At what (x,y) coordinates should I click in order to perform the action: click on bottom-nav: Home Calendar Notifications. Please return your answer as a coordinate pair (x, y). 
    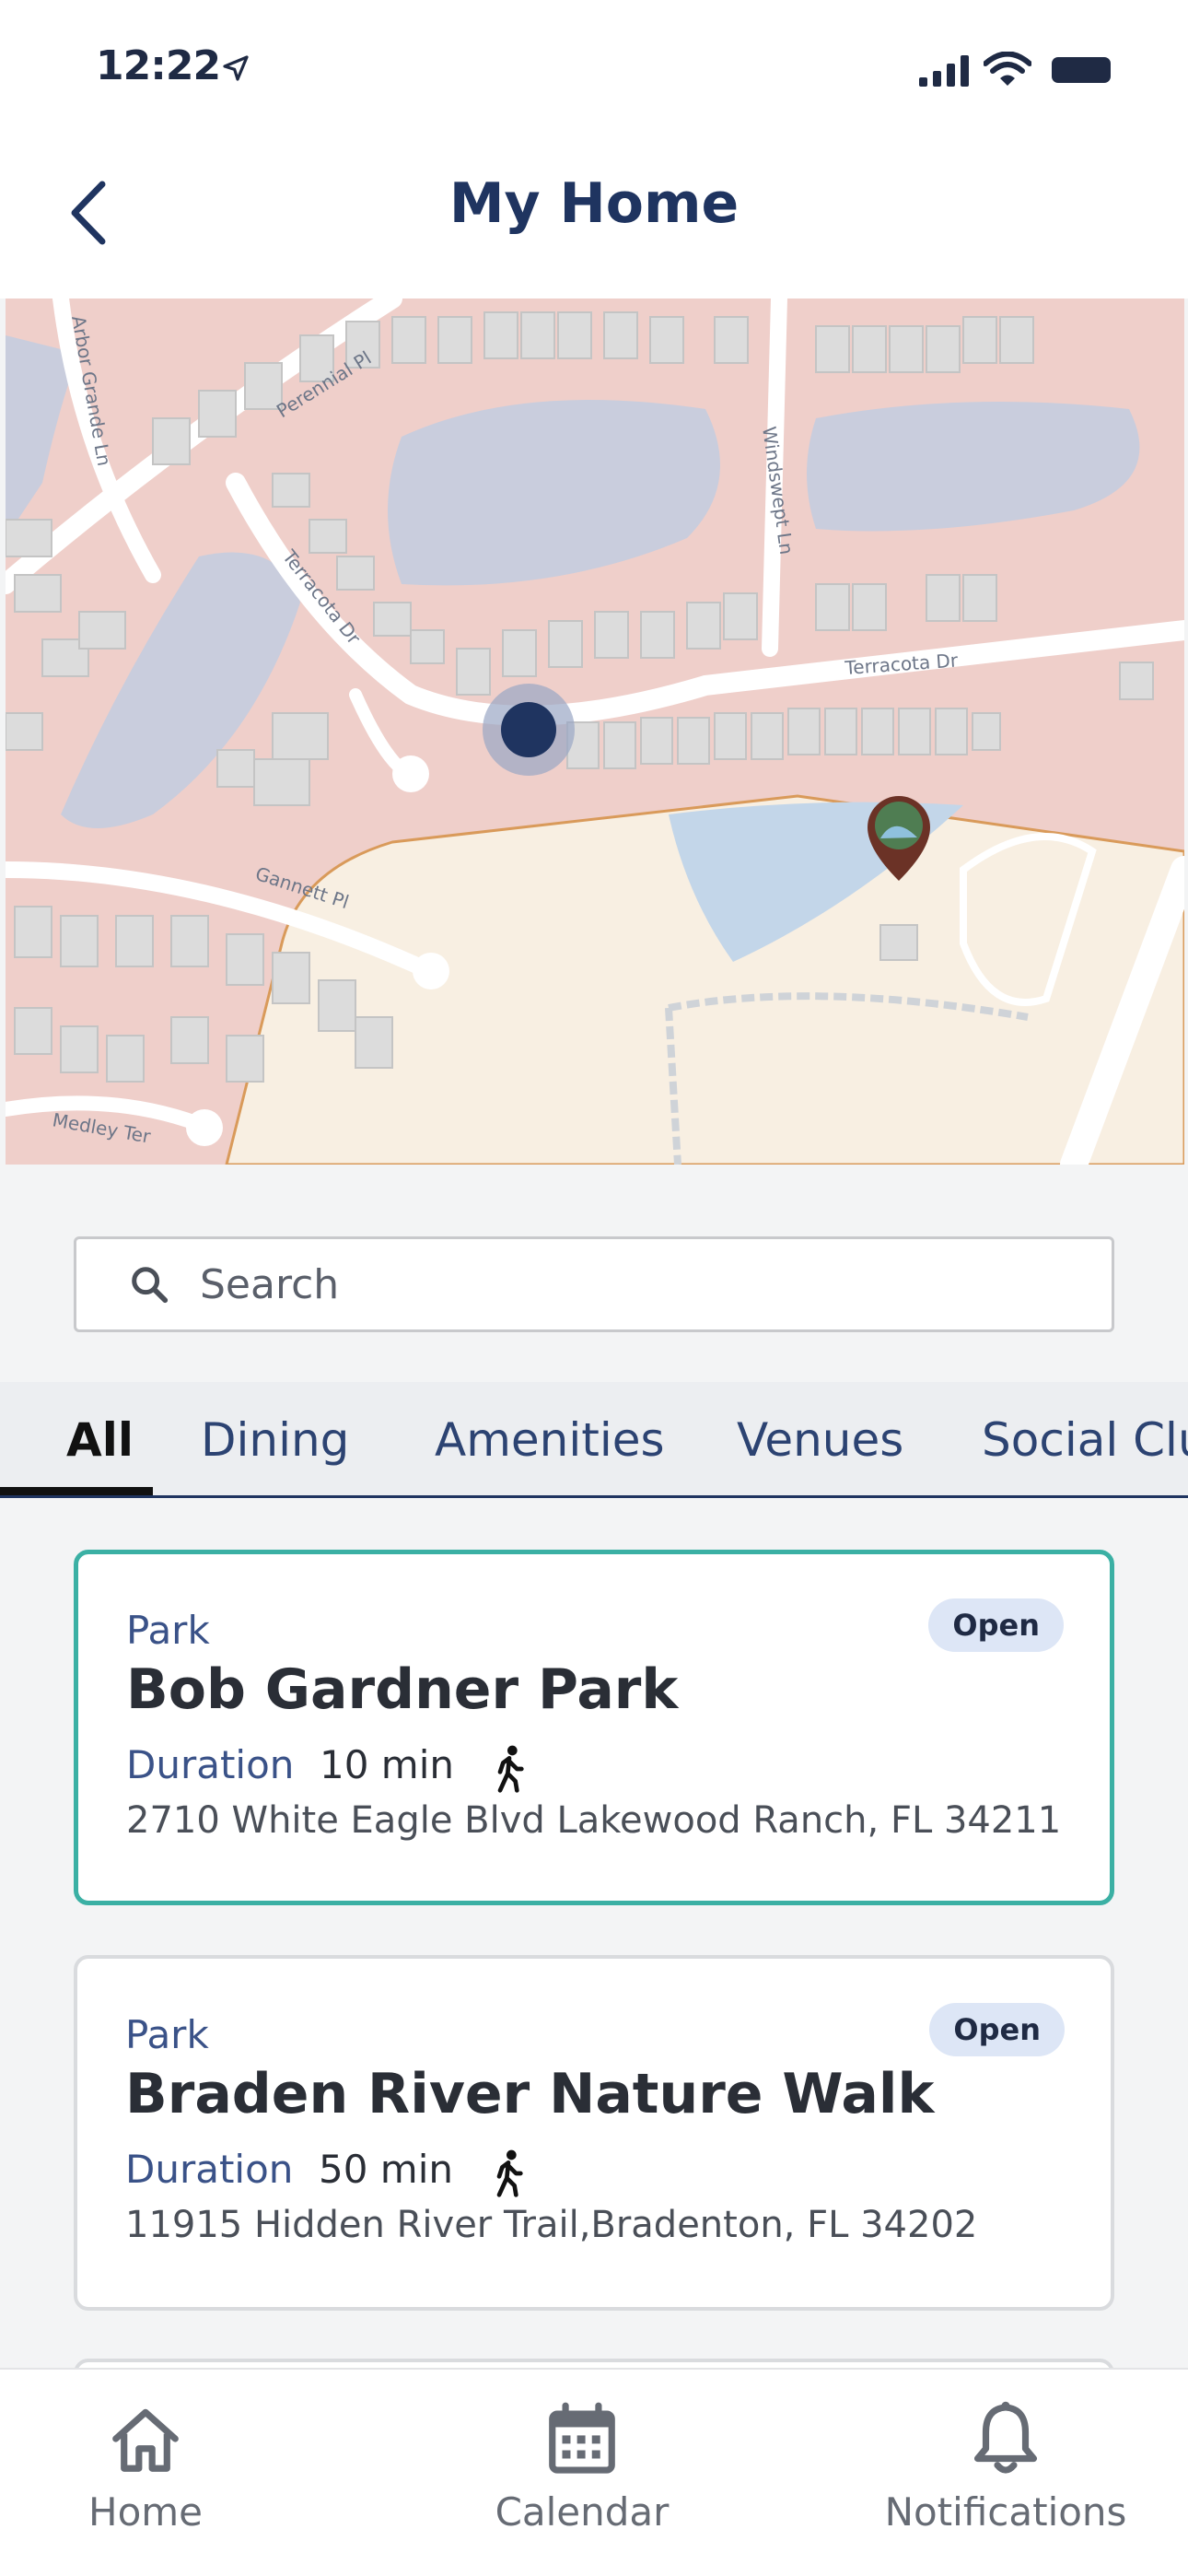
    Looking at the image, I should click on (594, 2472).